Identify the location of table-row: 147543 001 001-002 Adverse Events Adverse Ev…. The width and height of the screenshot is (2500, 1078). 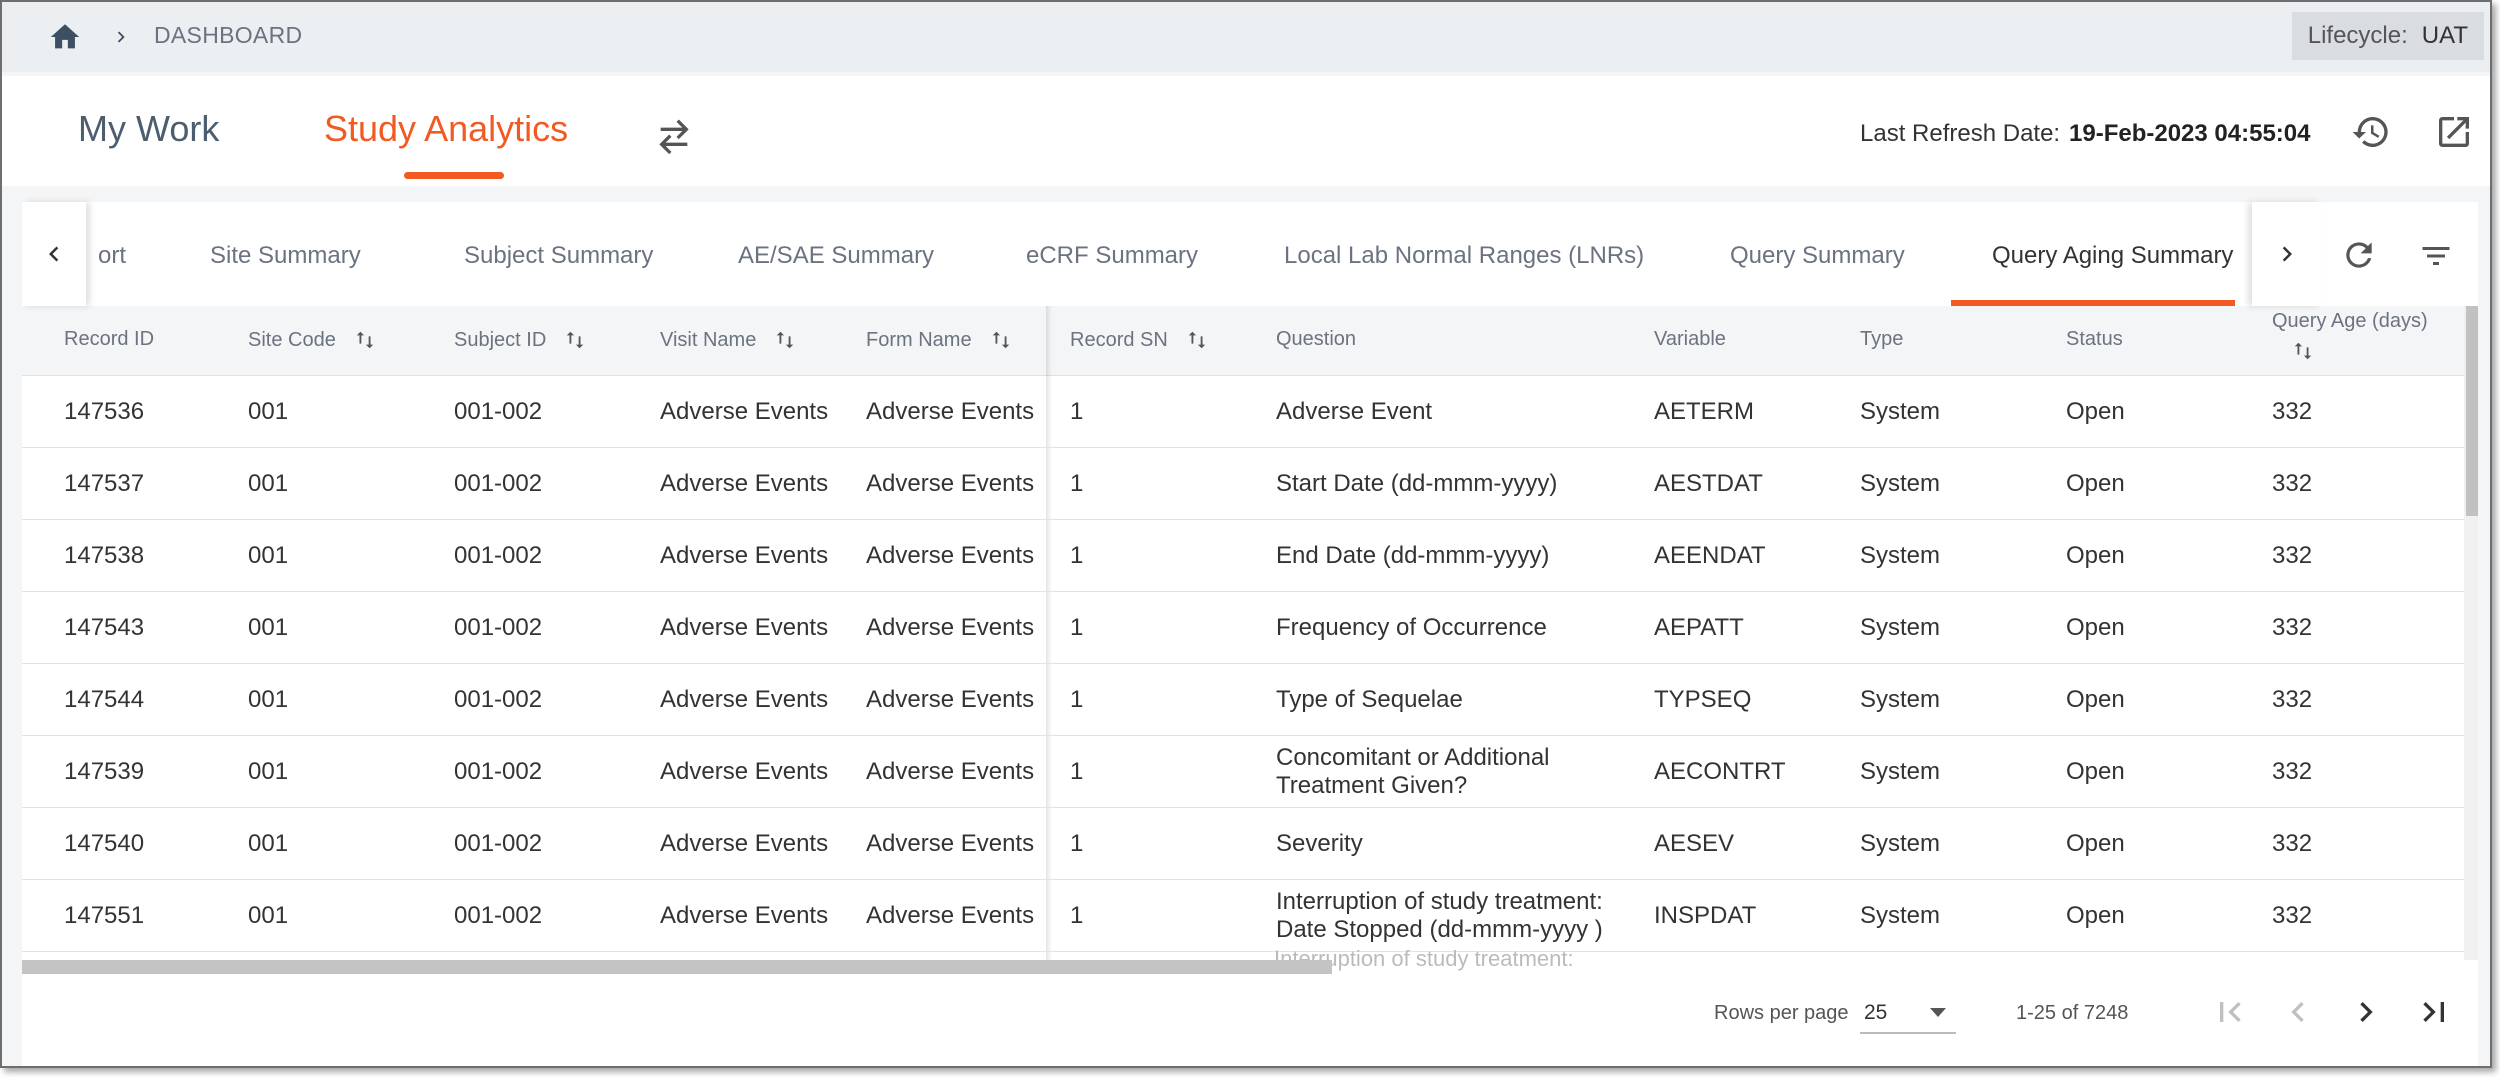
(1243, 628).